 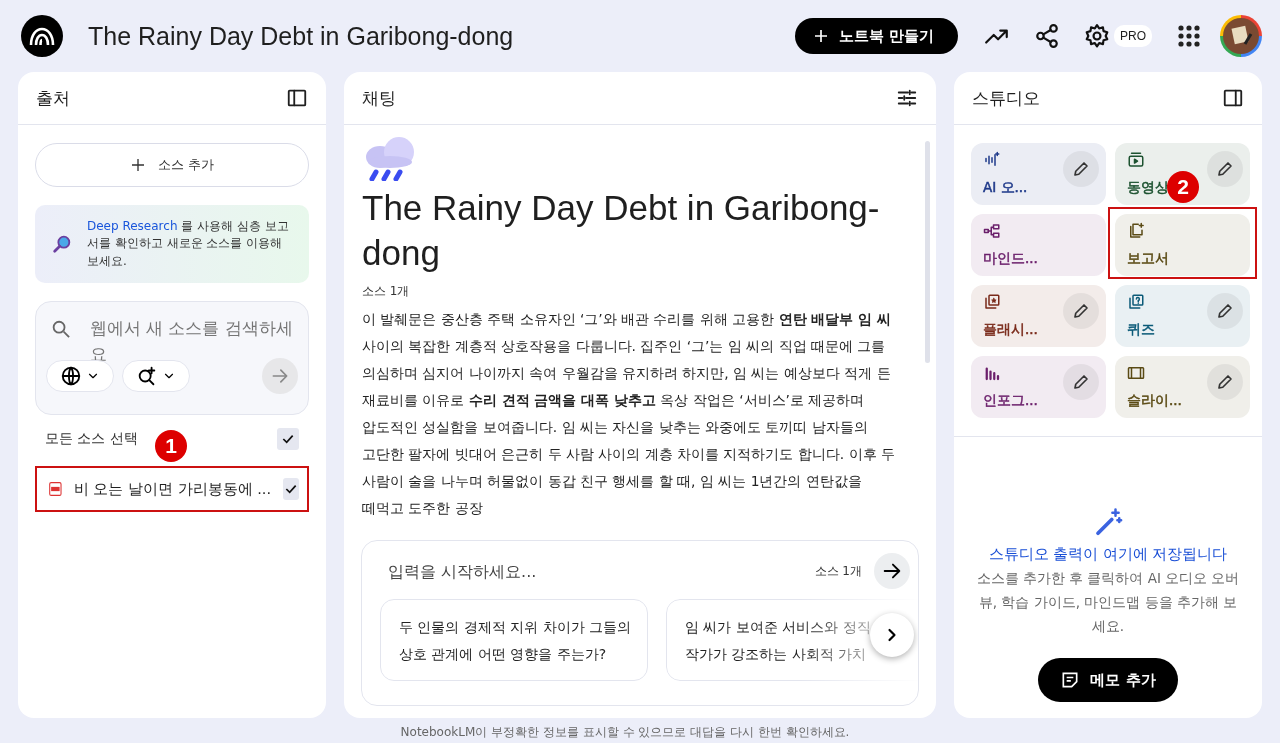 I want to click on pro-badge: PRO, so click(x=1133, y=36).